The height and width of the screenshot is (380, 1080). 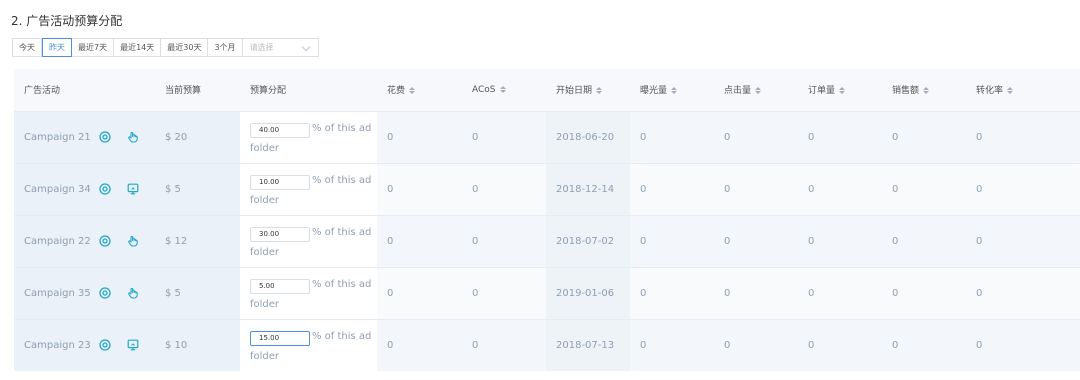 What do you see at coordinates (197, 241) in the screenshot?
I see `budget-cell: $ 12` at bounding box center [197, 241].